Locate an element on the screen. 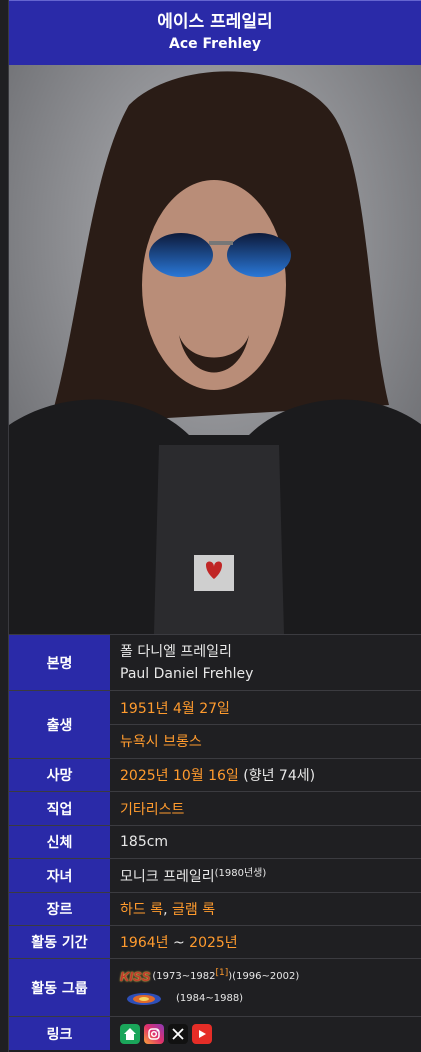 The height and width of the screenshot is (1052, 421). active-end-link: 2025년 is located at coordinates (213, 943).